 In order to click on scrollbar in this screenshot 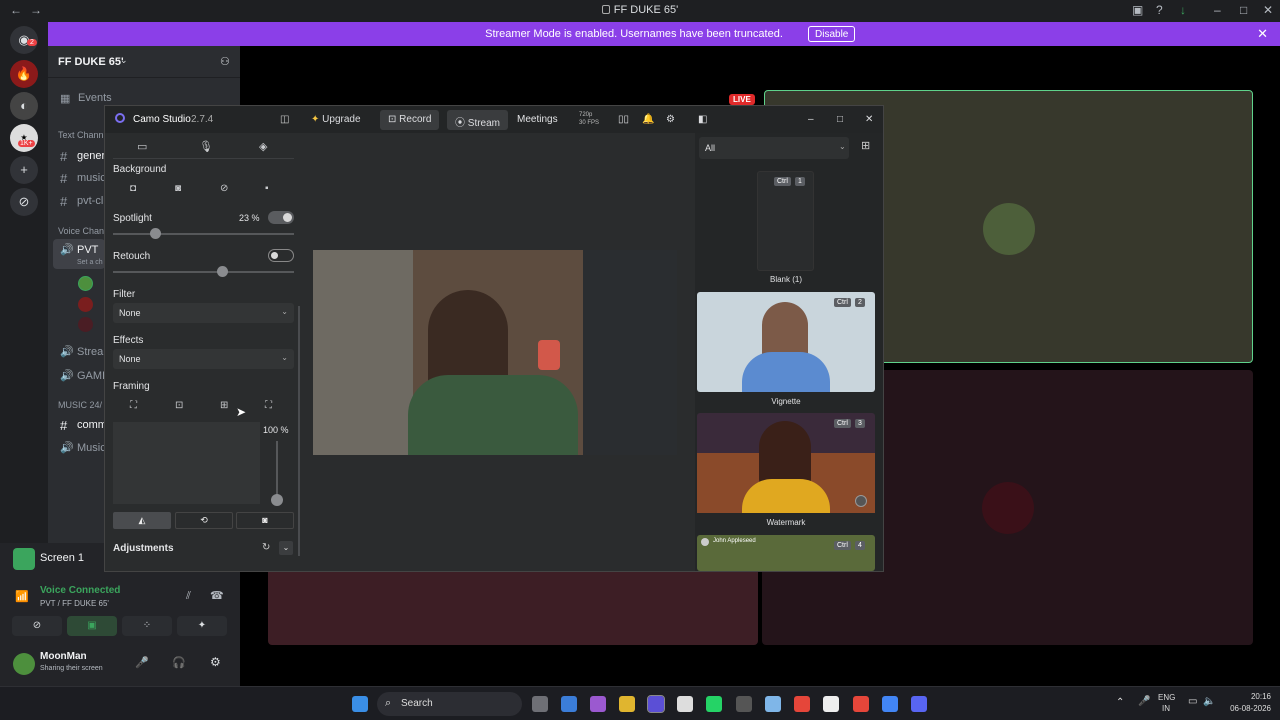, I will do `click(299, 431)`.